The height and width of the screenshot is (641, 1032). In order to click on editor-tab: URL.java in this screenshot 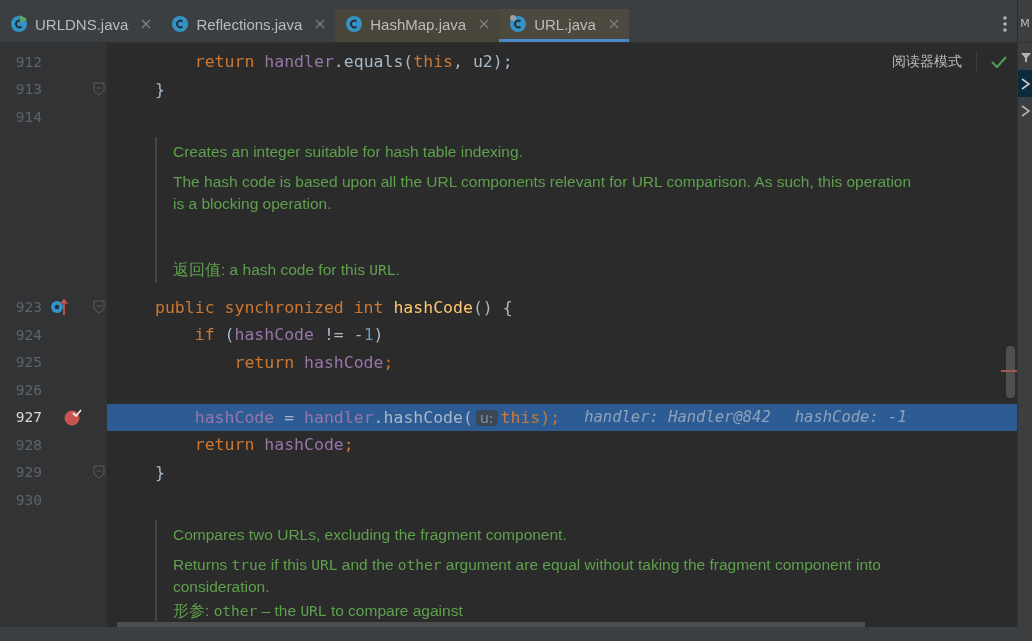, I will do `click(564, 25)`.